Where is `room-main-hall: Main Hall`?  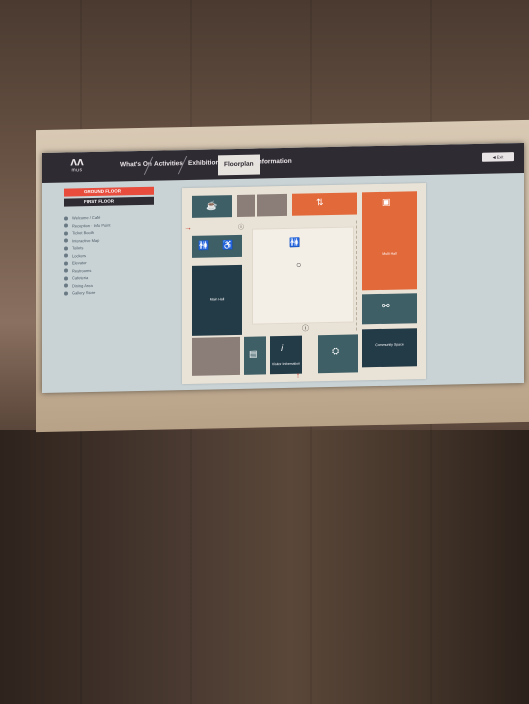 room-main-hall: Main Hall is located at coordinates (217, 300).